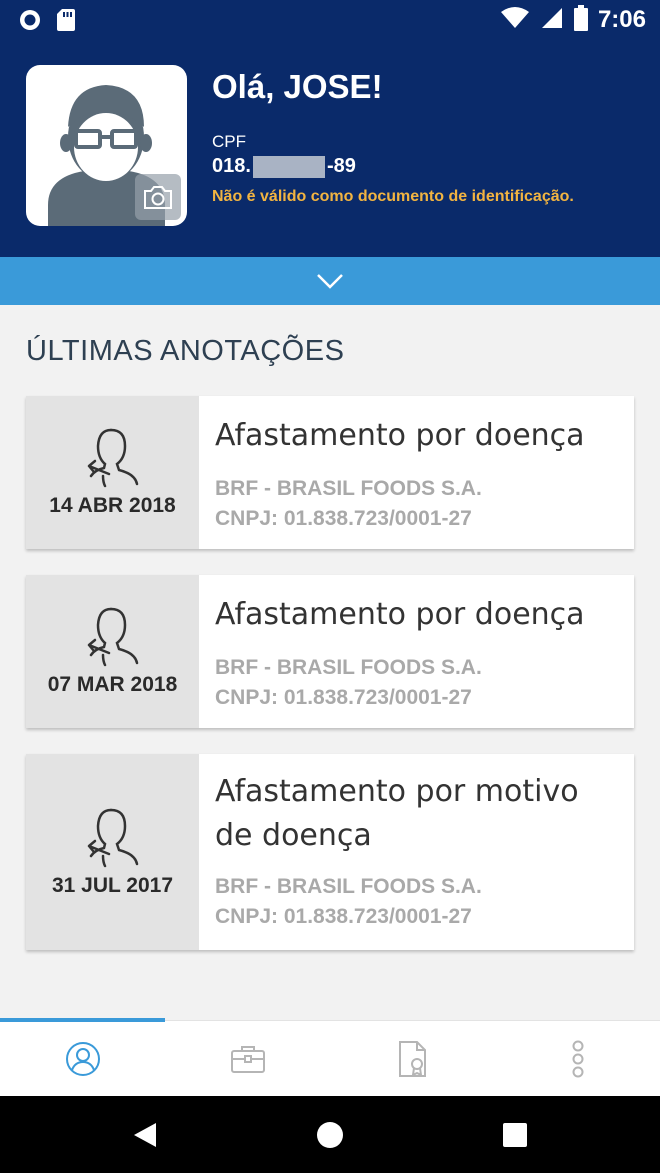 The image size is (660, 1173). I want to click on annotation-date-panel: 14 ABR 2018, so click(112, 472).